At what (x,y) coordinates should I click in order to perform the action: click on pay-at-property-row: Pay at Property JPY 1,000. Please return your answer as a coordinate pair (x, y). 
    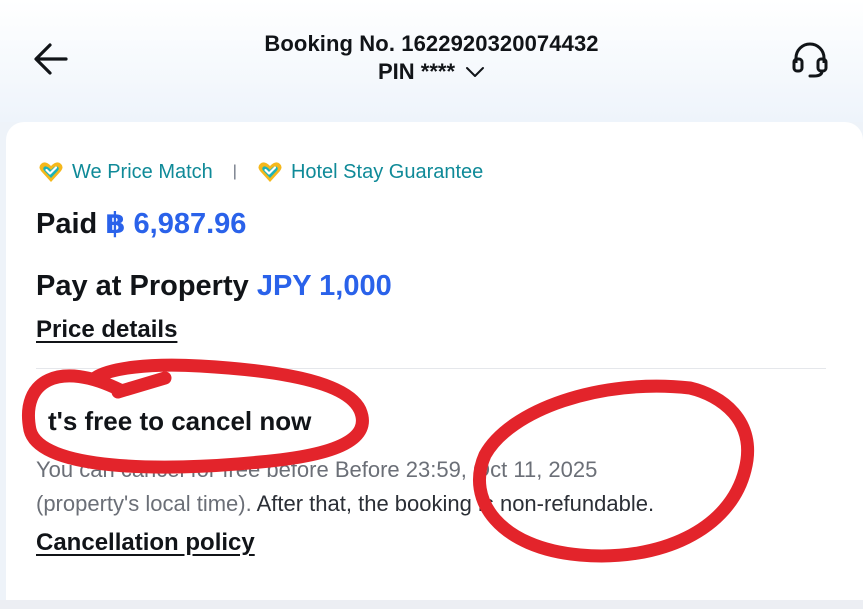
    Looking at the image, I should click on (214, 286).